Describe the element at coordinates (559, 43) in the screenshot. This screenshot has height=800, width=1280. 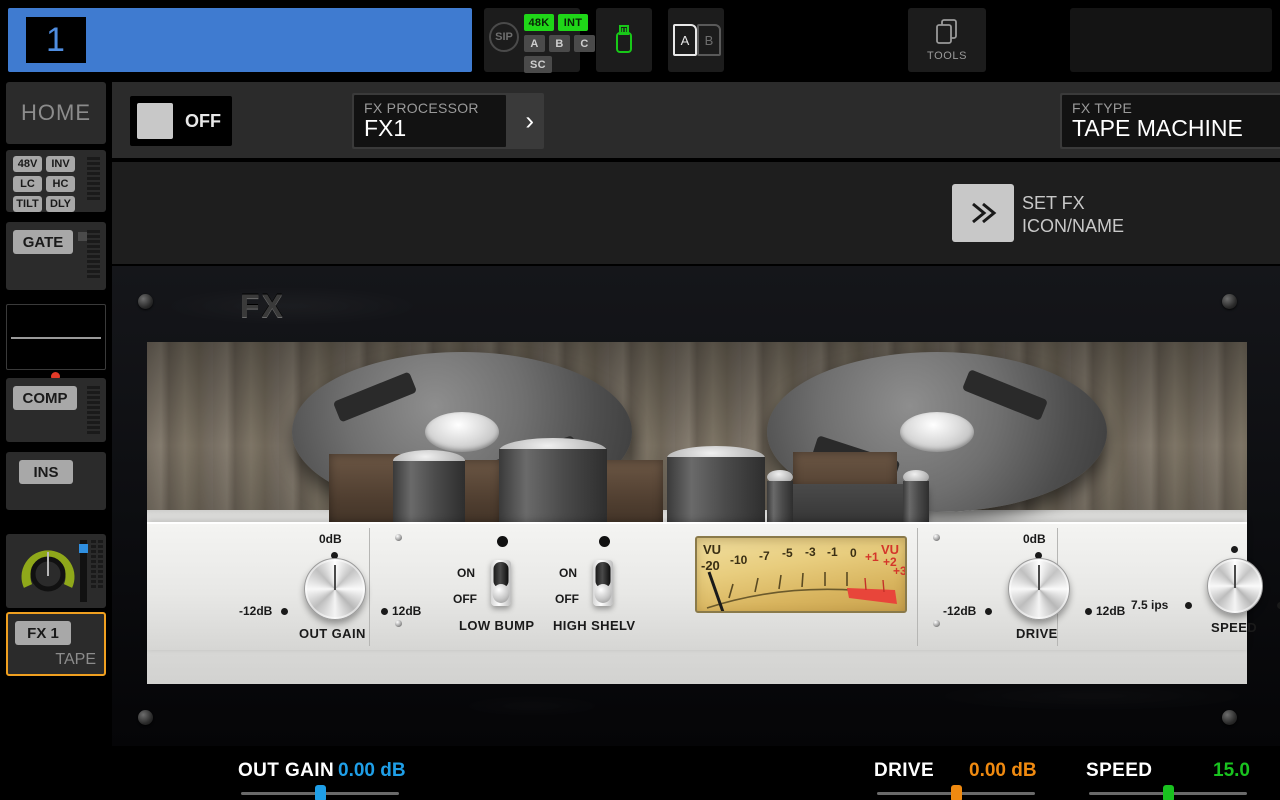
I see `layer-b-button: B` at that location.